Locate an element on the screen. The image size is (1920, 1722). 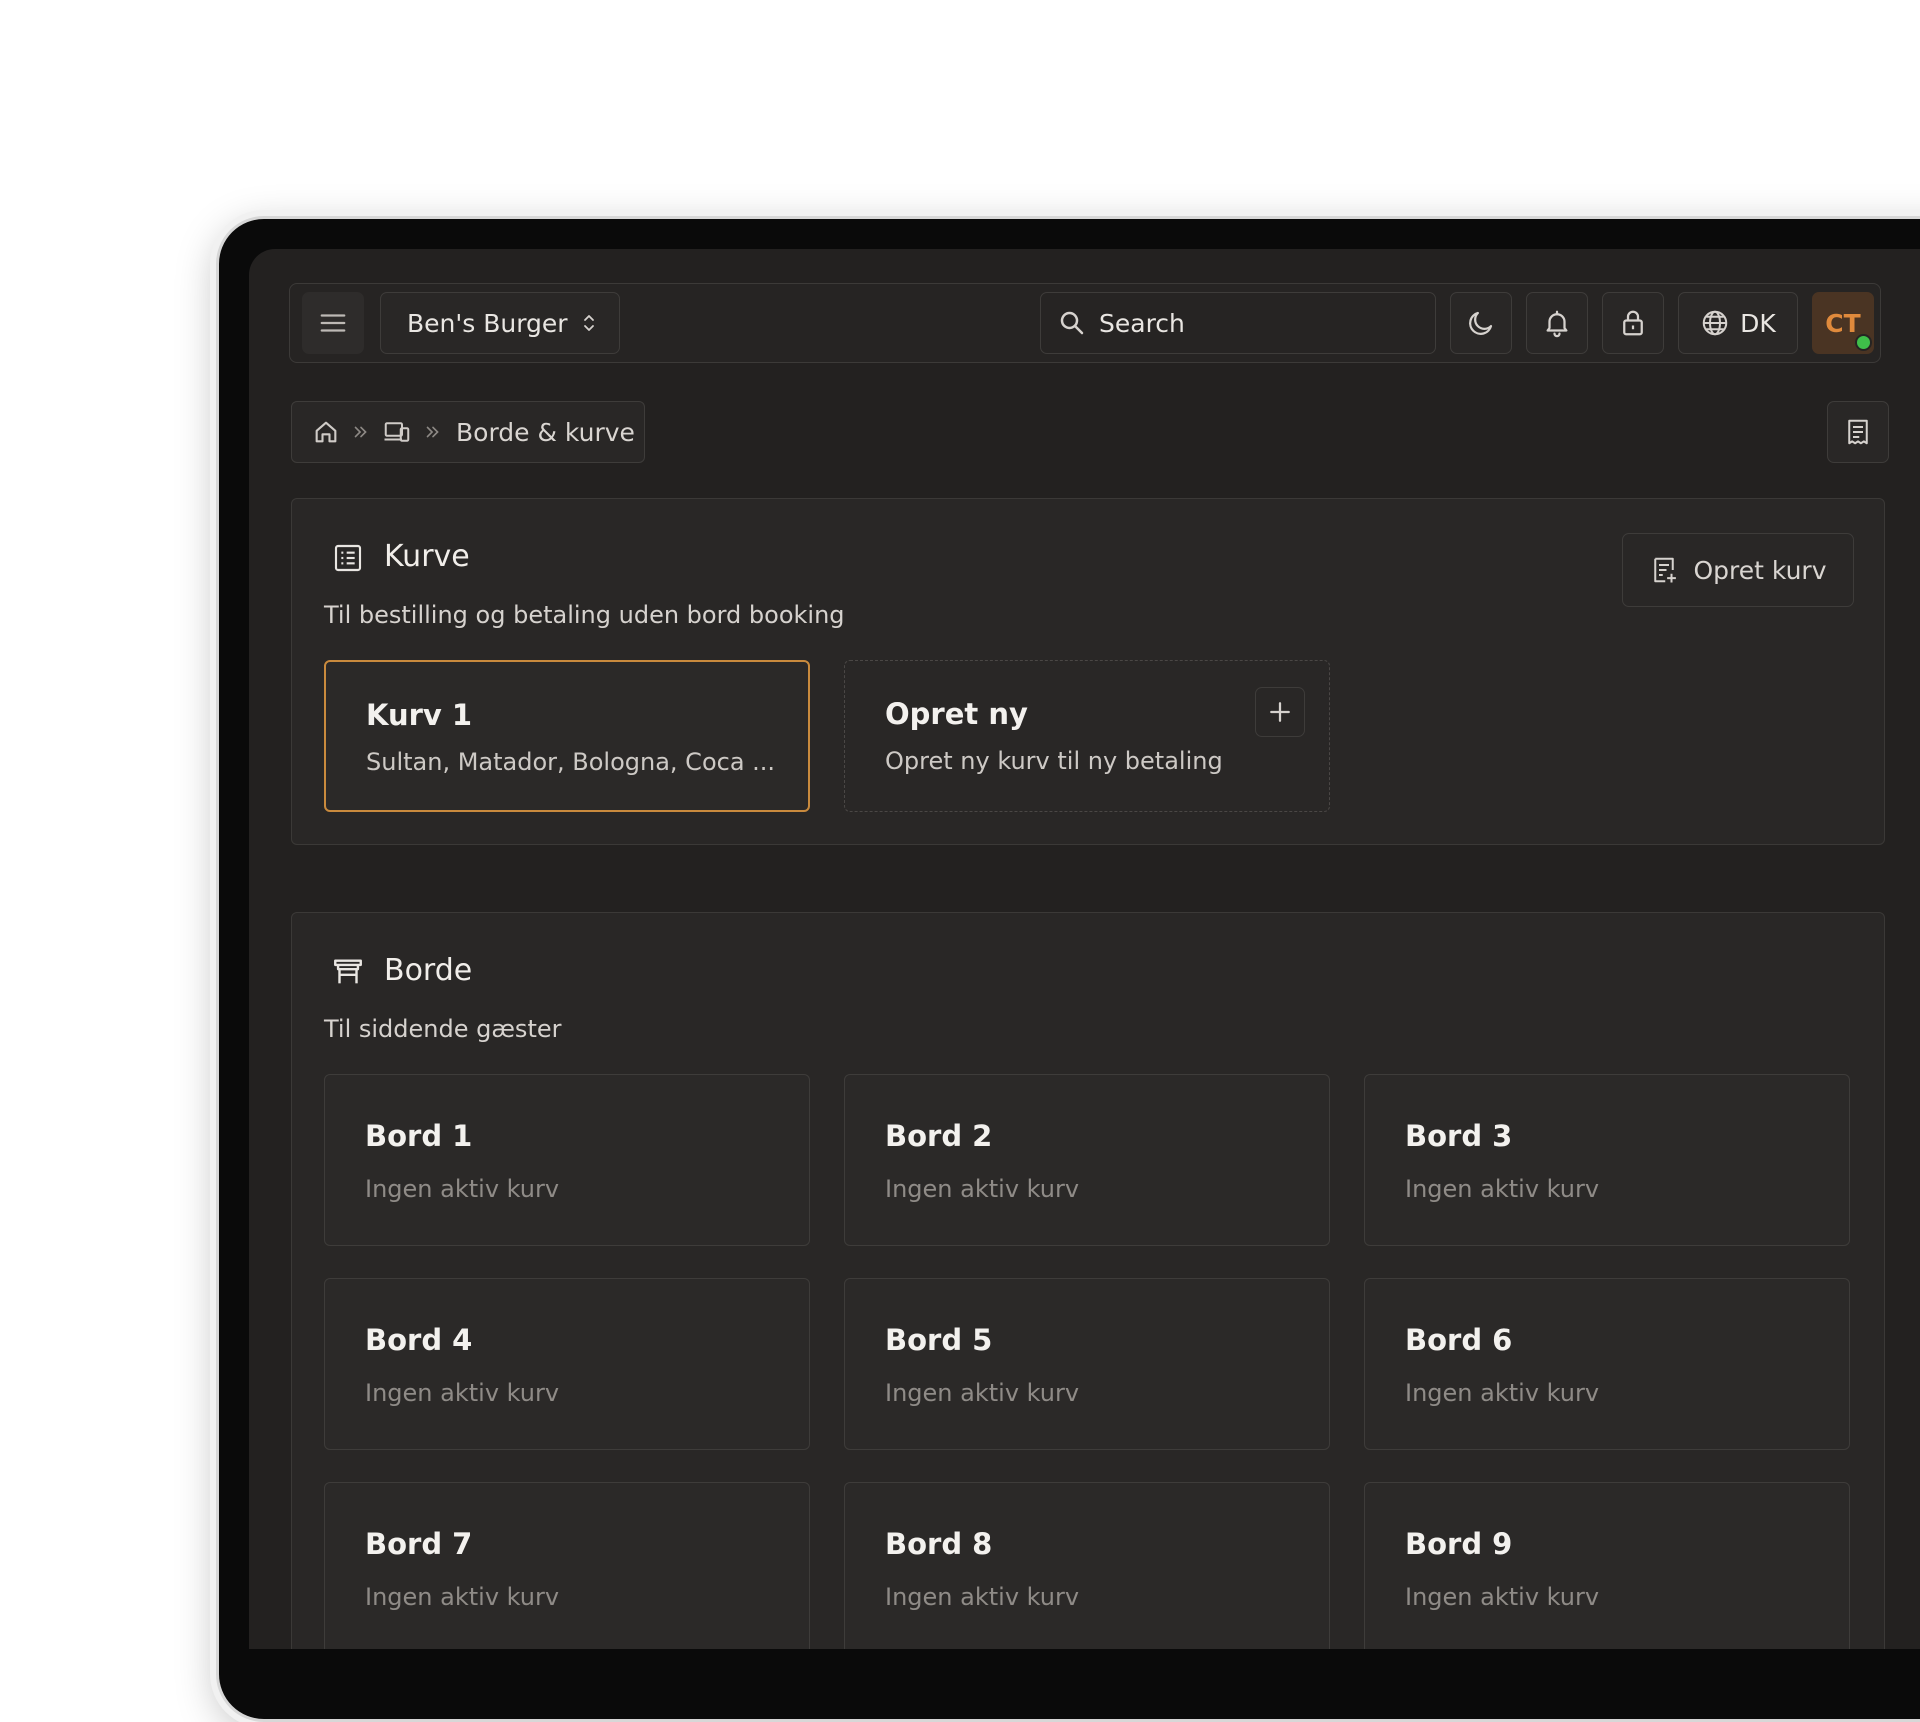
table-card-title: Bord 3 is located at coordinates (1459, 1136).